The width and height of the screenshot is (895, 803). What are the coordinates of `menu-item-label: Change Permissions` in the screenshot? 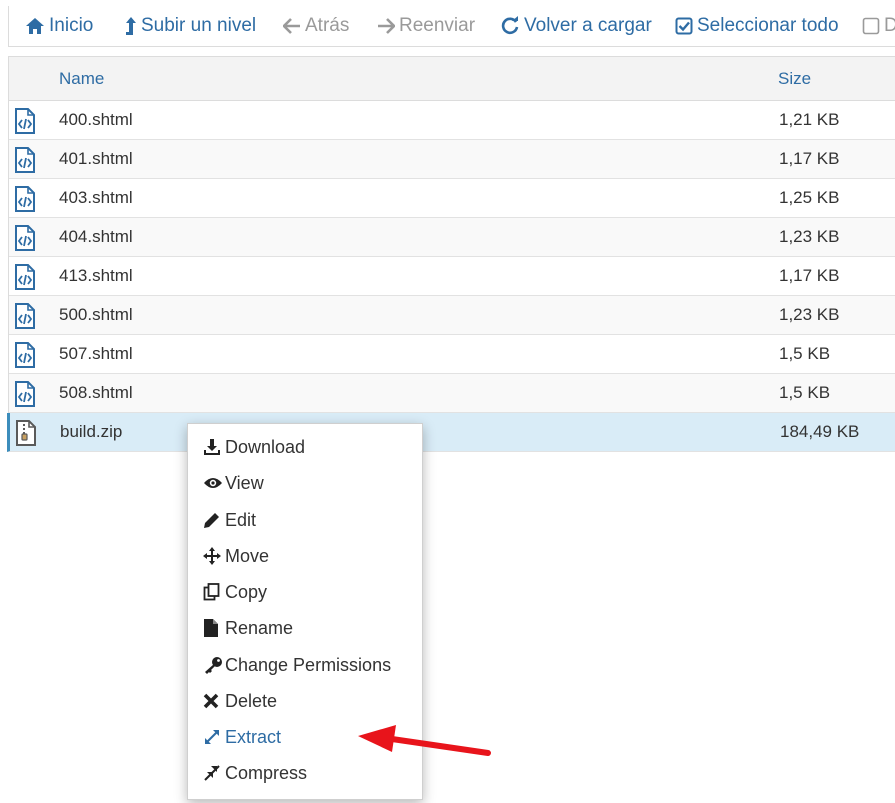 It's located at (308, 665).